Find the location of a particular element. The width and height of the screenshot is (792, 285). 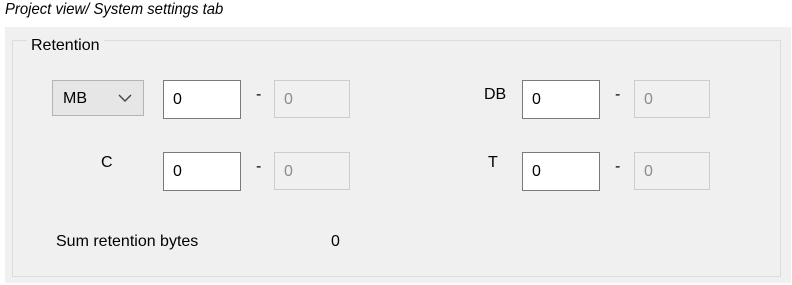

db-end-field: 0 is located at coordinates (672, 99).